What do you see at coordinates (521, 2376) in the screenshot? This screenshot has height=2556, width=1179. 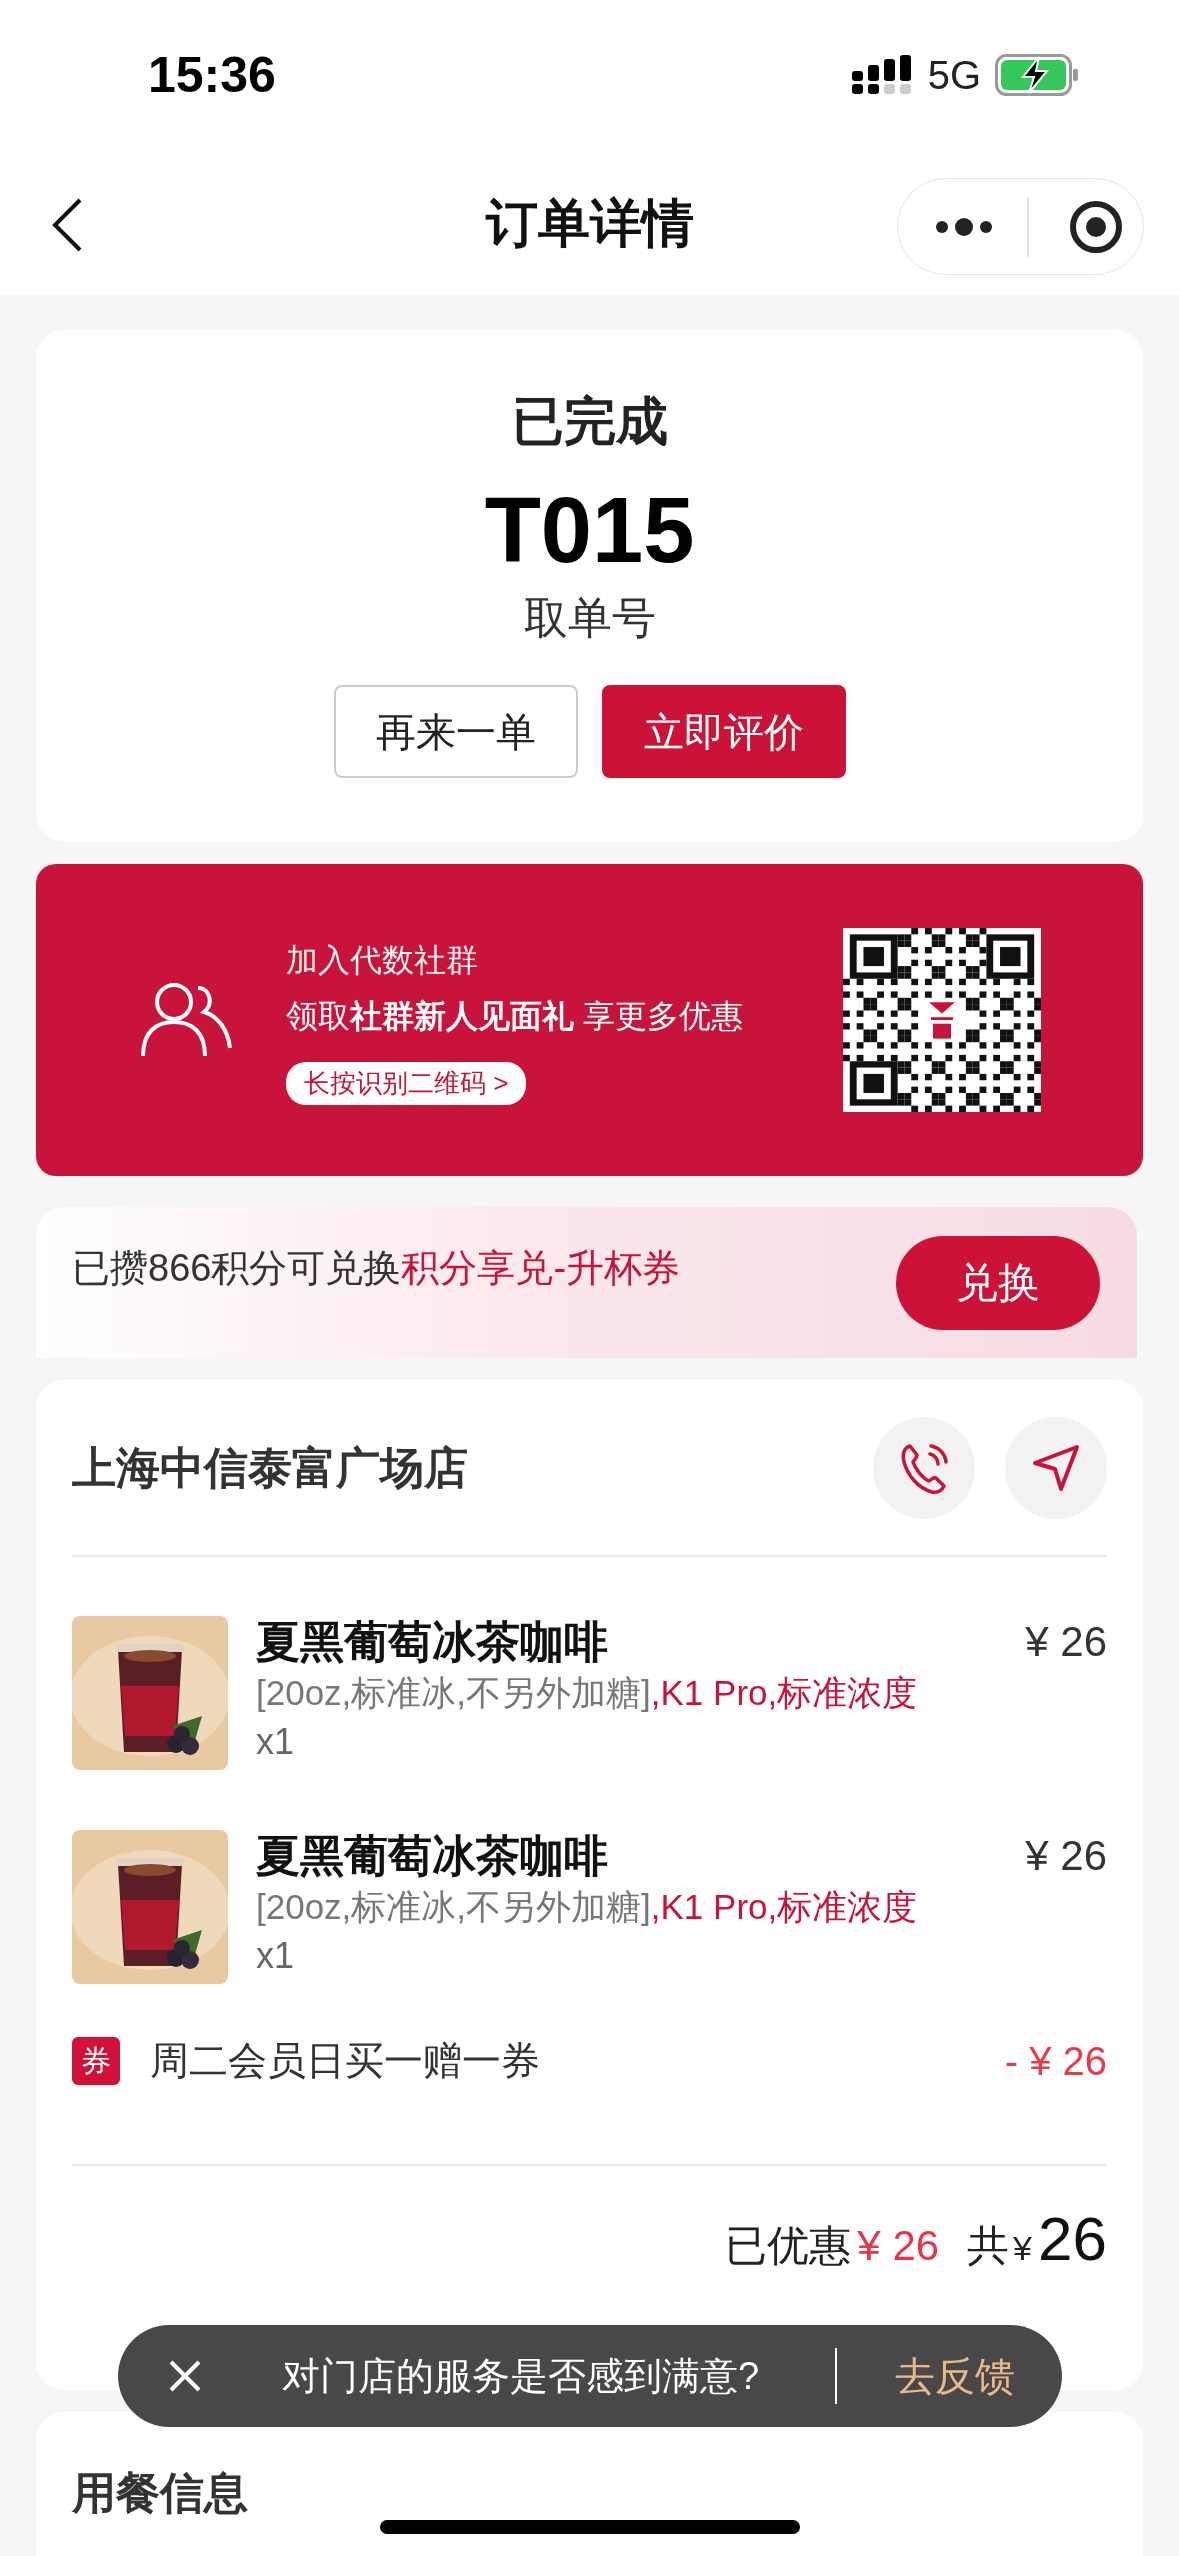 I see `toast-message: 对门店的服务是否感到满意?` at bounding box center [521, 2376].